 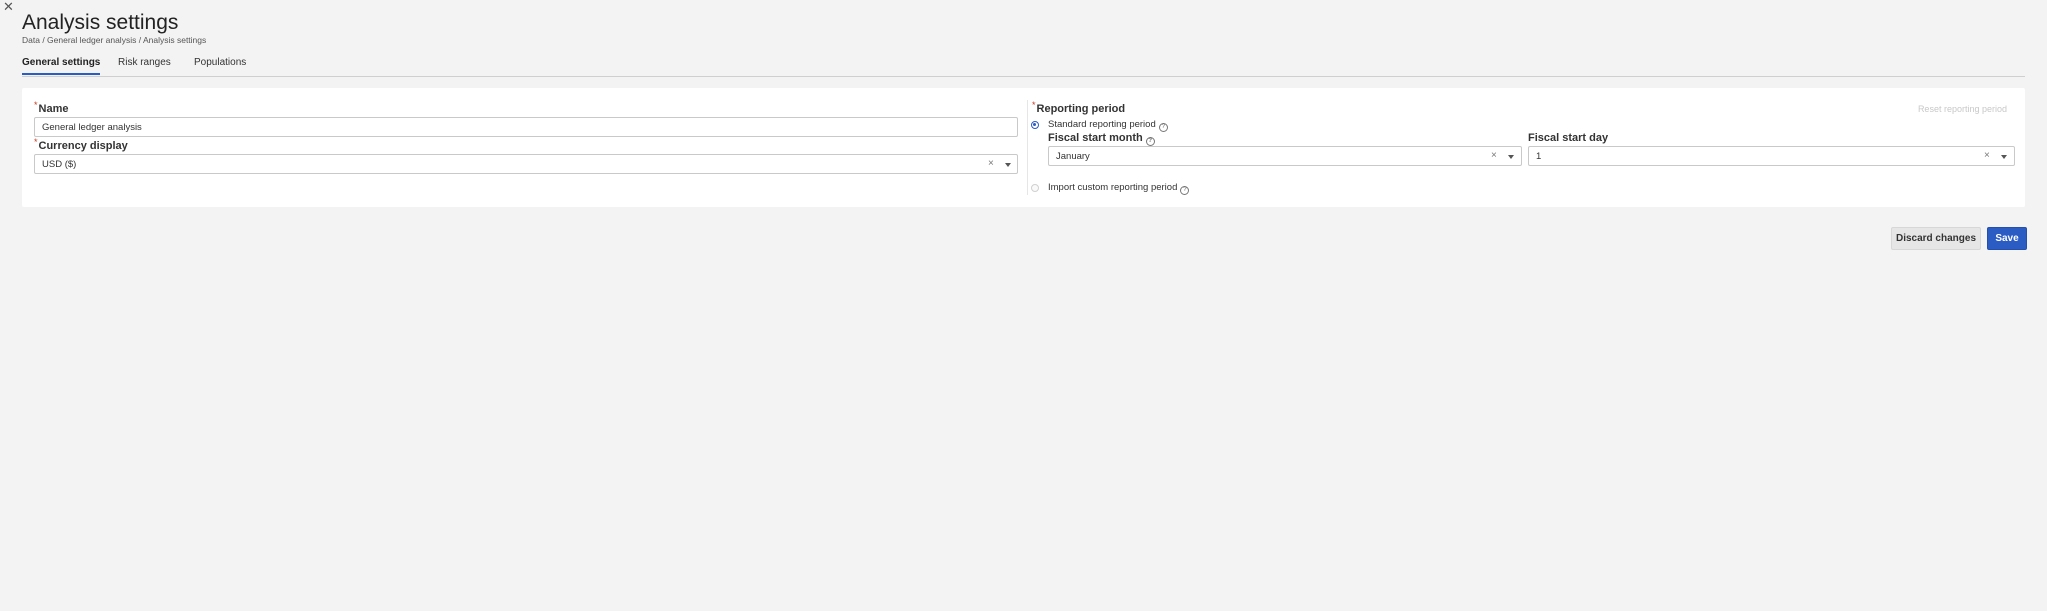 I want to click on currency-display-select: USD ($) ×, so click(x=526, y=164).